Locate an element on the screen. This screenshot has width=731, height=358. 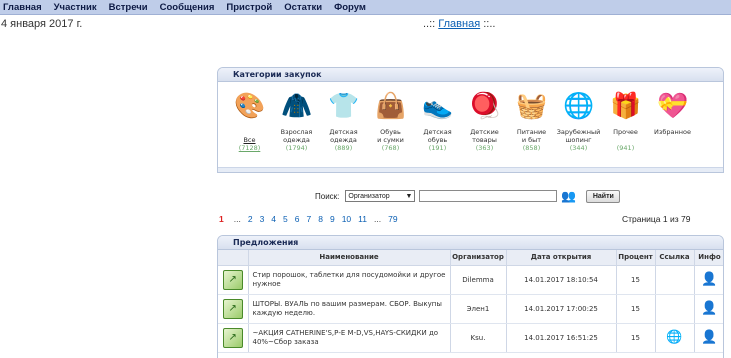
category-count: (344) is located at coordinates (578, 148).